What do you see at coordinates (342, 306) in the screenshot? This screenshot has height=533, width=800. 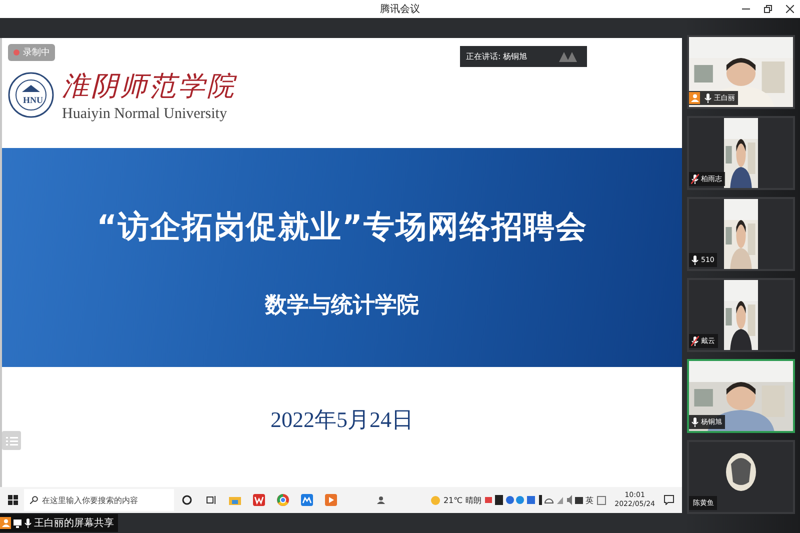 I see `slide-subtitle: 数学与统计学院` at bounding box center [342, 306].